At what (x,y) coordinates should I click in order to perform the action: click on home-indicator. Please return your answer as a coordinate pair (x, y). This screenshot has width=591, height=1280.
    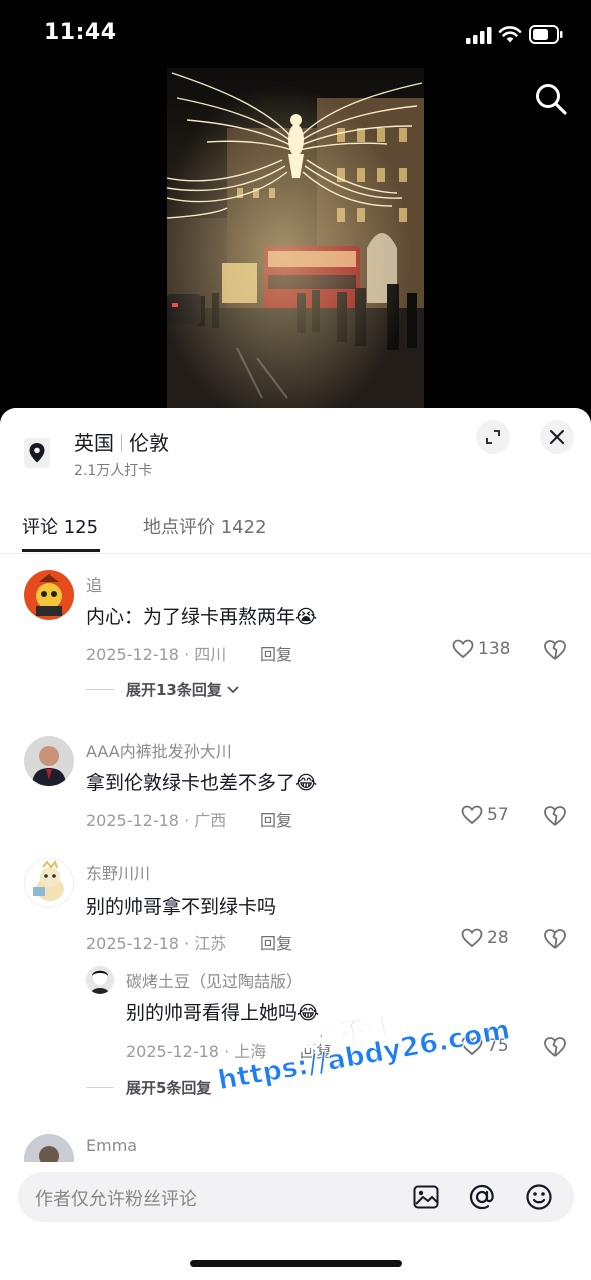
    Looking at the image, I should click on (296, 1263).